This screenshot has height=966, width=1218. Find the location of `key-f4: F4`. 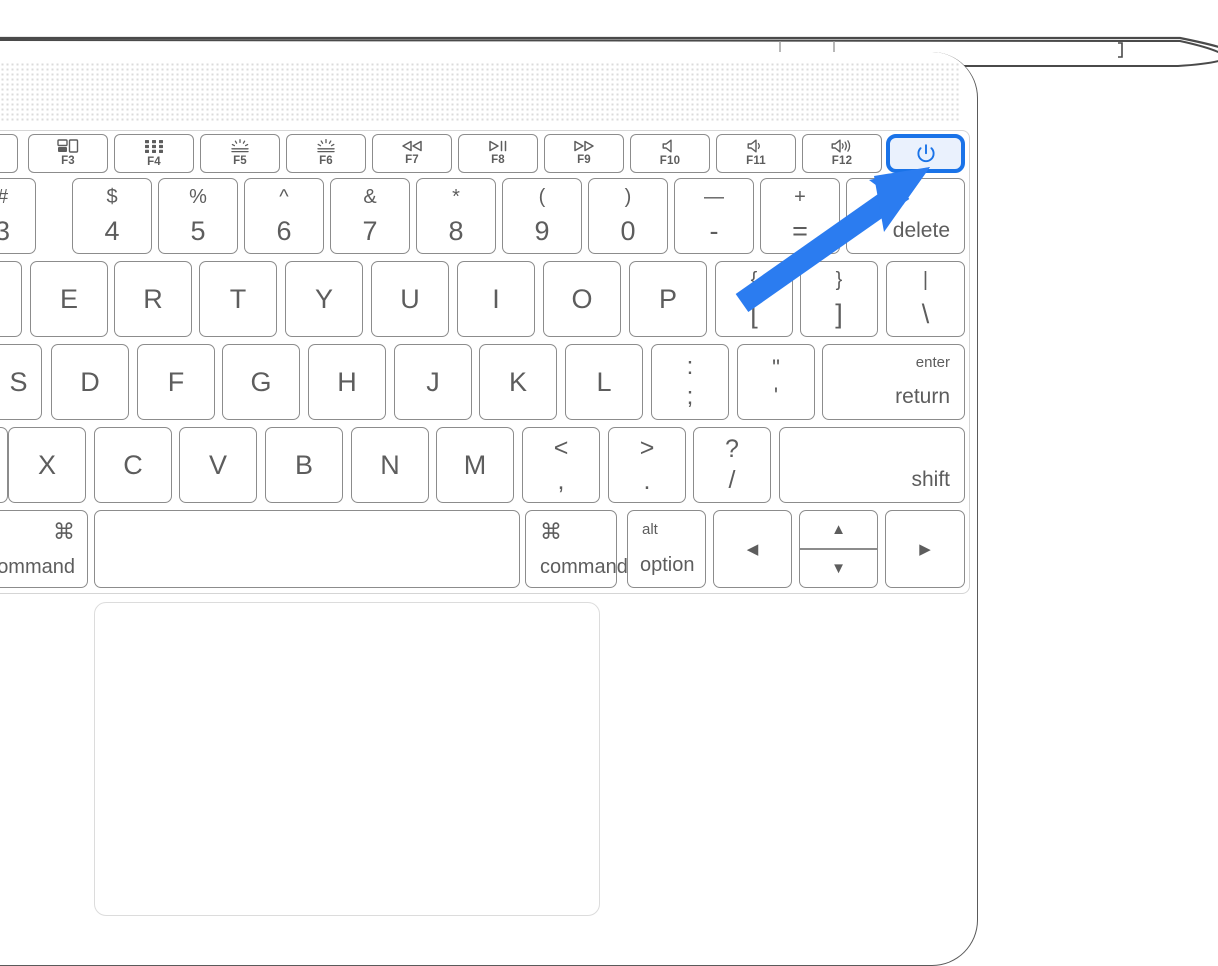

key-f4: F4 is located at coordinates (154, 153).